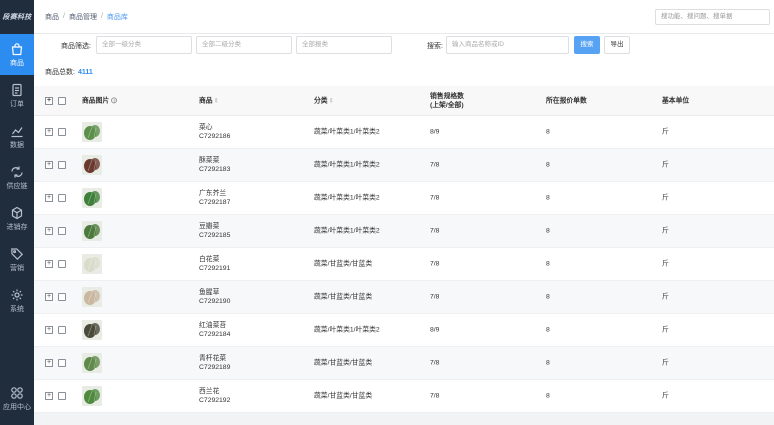  Describe the element at coordinates (17, 309) in the screenshot. I see `nav-label: 系统` at that location.